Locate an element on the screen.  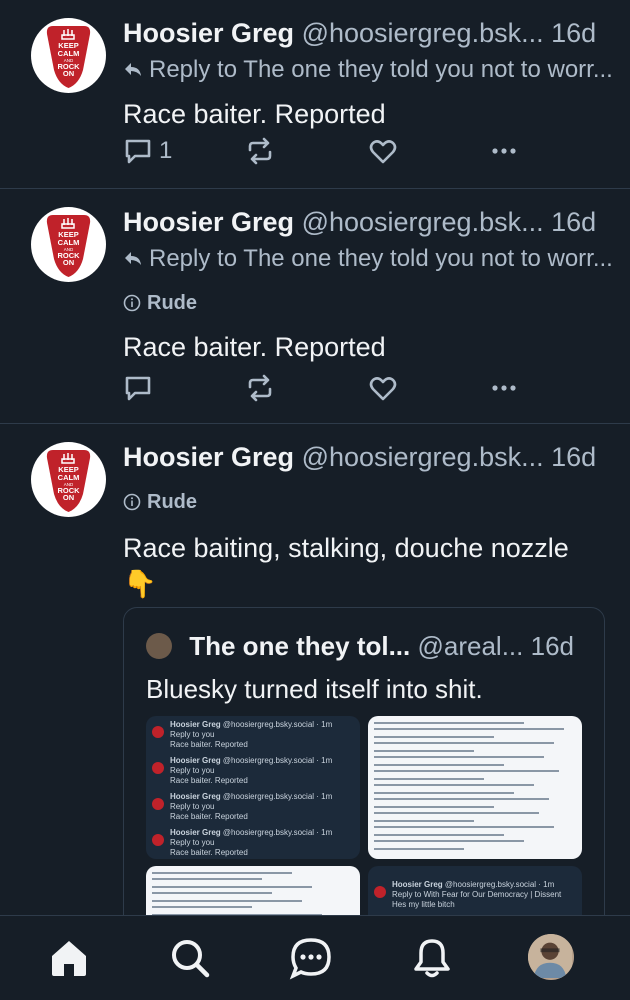
quote-text: Bluesky turned itself into shit. is located at coordinates (314, 689).